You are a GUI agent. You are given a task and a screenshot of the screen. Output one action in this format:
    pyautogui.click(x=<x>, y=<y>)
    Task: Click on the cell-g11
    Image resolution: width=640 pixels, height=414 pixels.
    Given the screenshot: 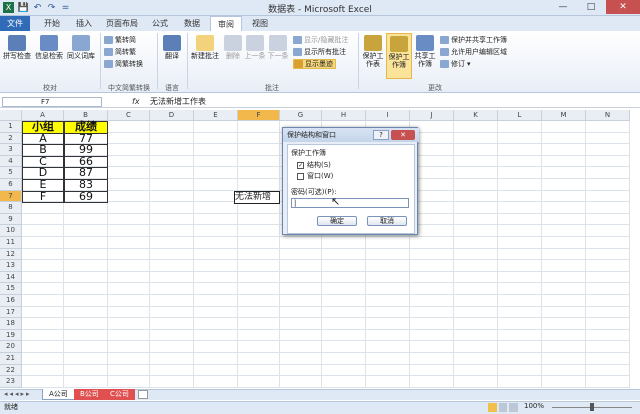 What is the action you would take?
    pyautogui.click(x=301, y=243)
    